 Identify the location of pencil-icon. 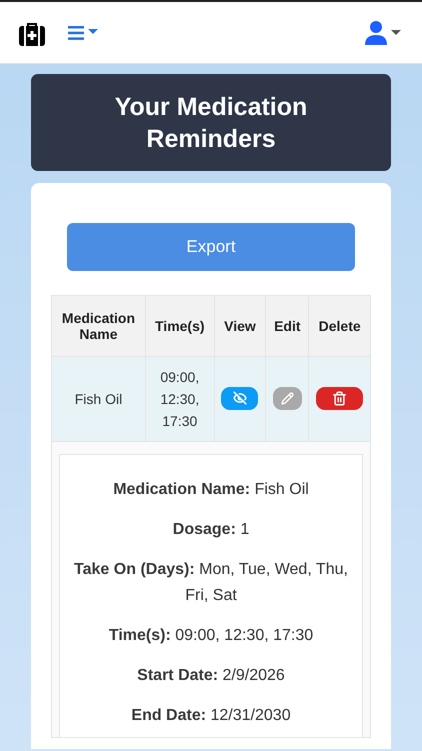
(287, 398).